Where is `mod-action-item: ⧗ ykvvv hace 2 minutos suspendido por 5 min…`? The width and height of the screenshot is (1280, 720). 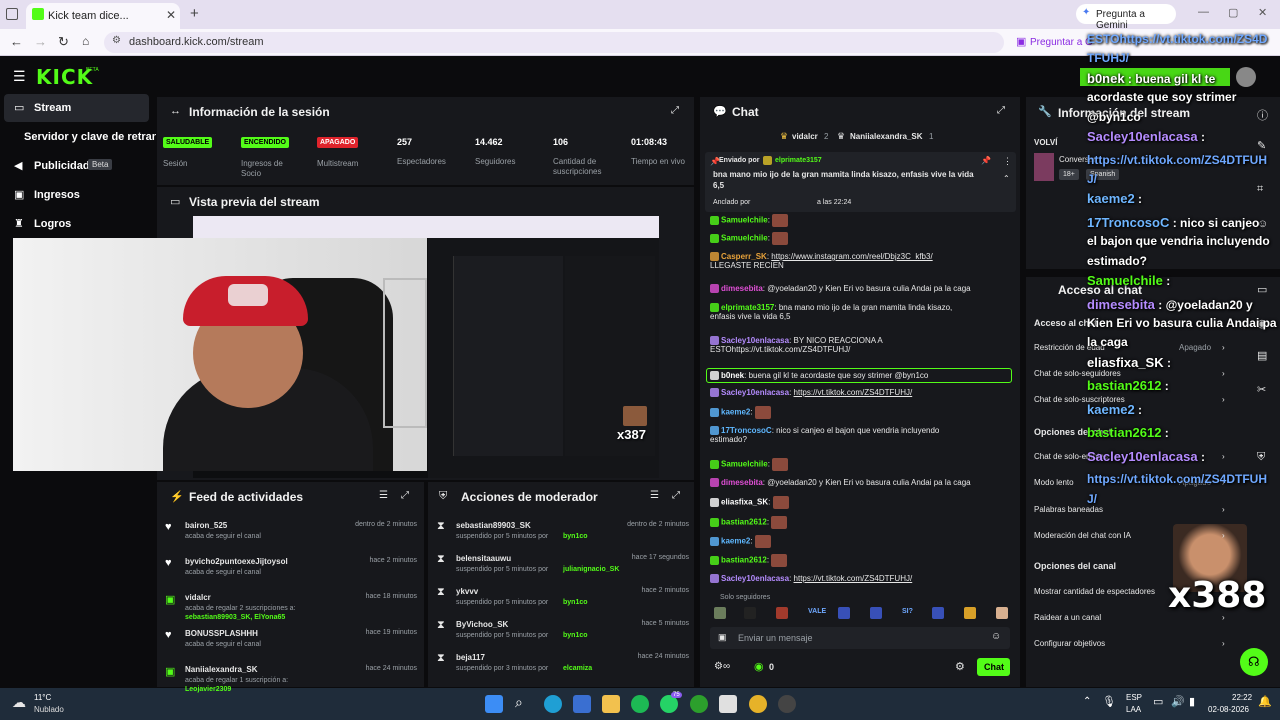 mod-action-item: ⧗ ykvvv hace 2 minutos suspendido por 5 min… is located at coordinates (563, 599).